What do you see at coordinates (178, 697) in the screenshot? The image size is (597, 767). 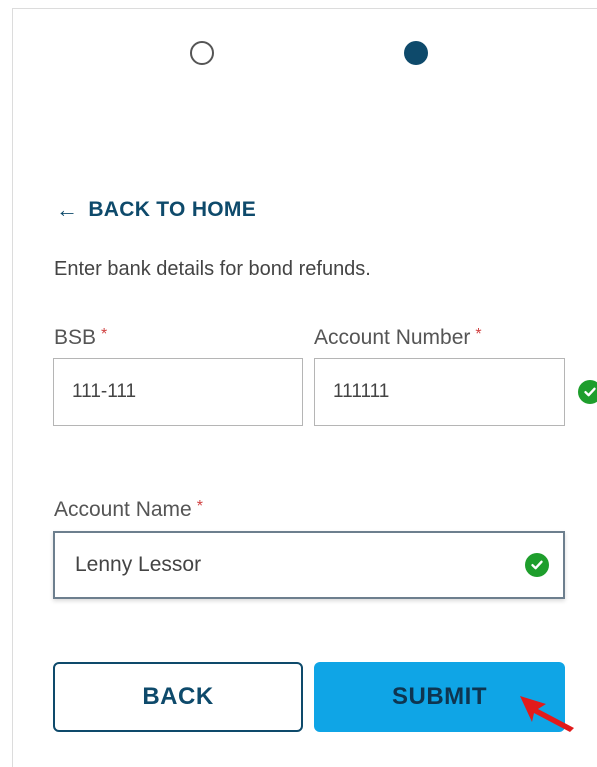 I see `back-button: BACK` at bounding box center [178, 697].